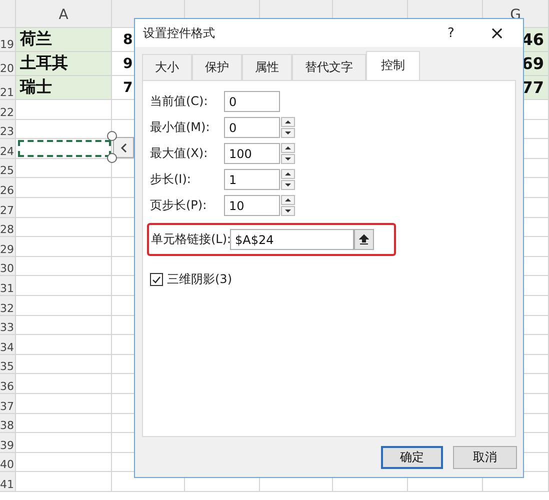 Image resolution: width=549 pixels, height=500 pixels. I want to click on input-field: 10, so click(252, 205).